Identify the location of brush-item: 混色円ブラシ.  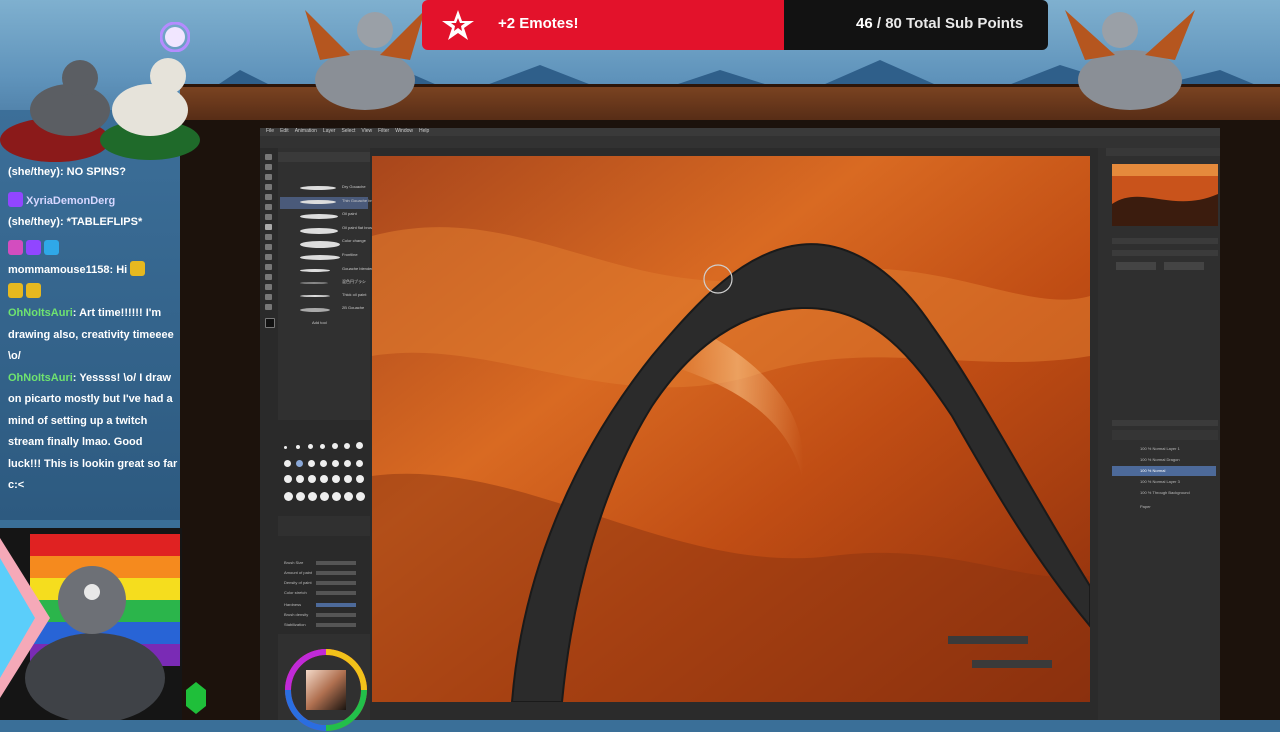
(354, 282).